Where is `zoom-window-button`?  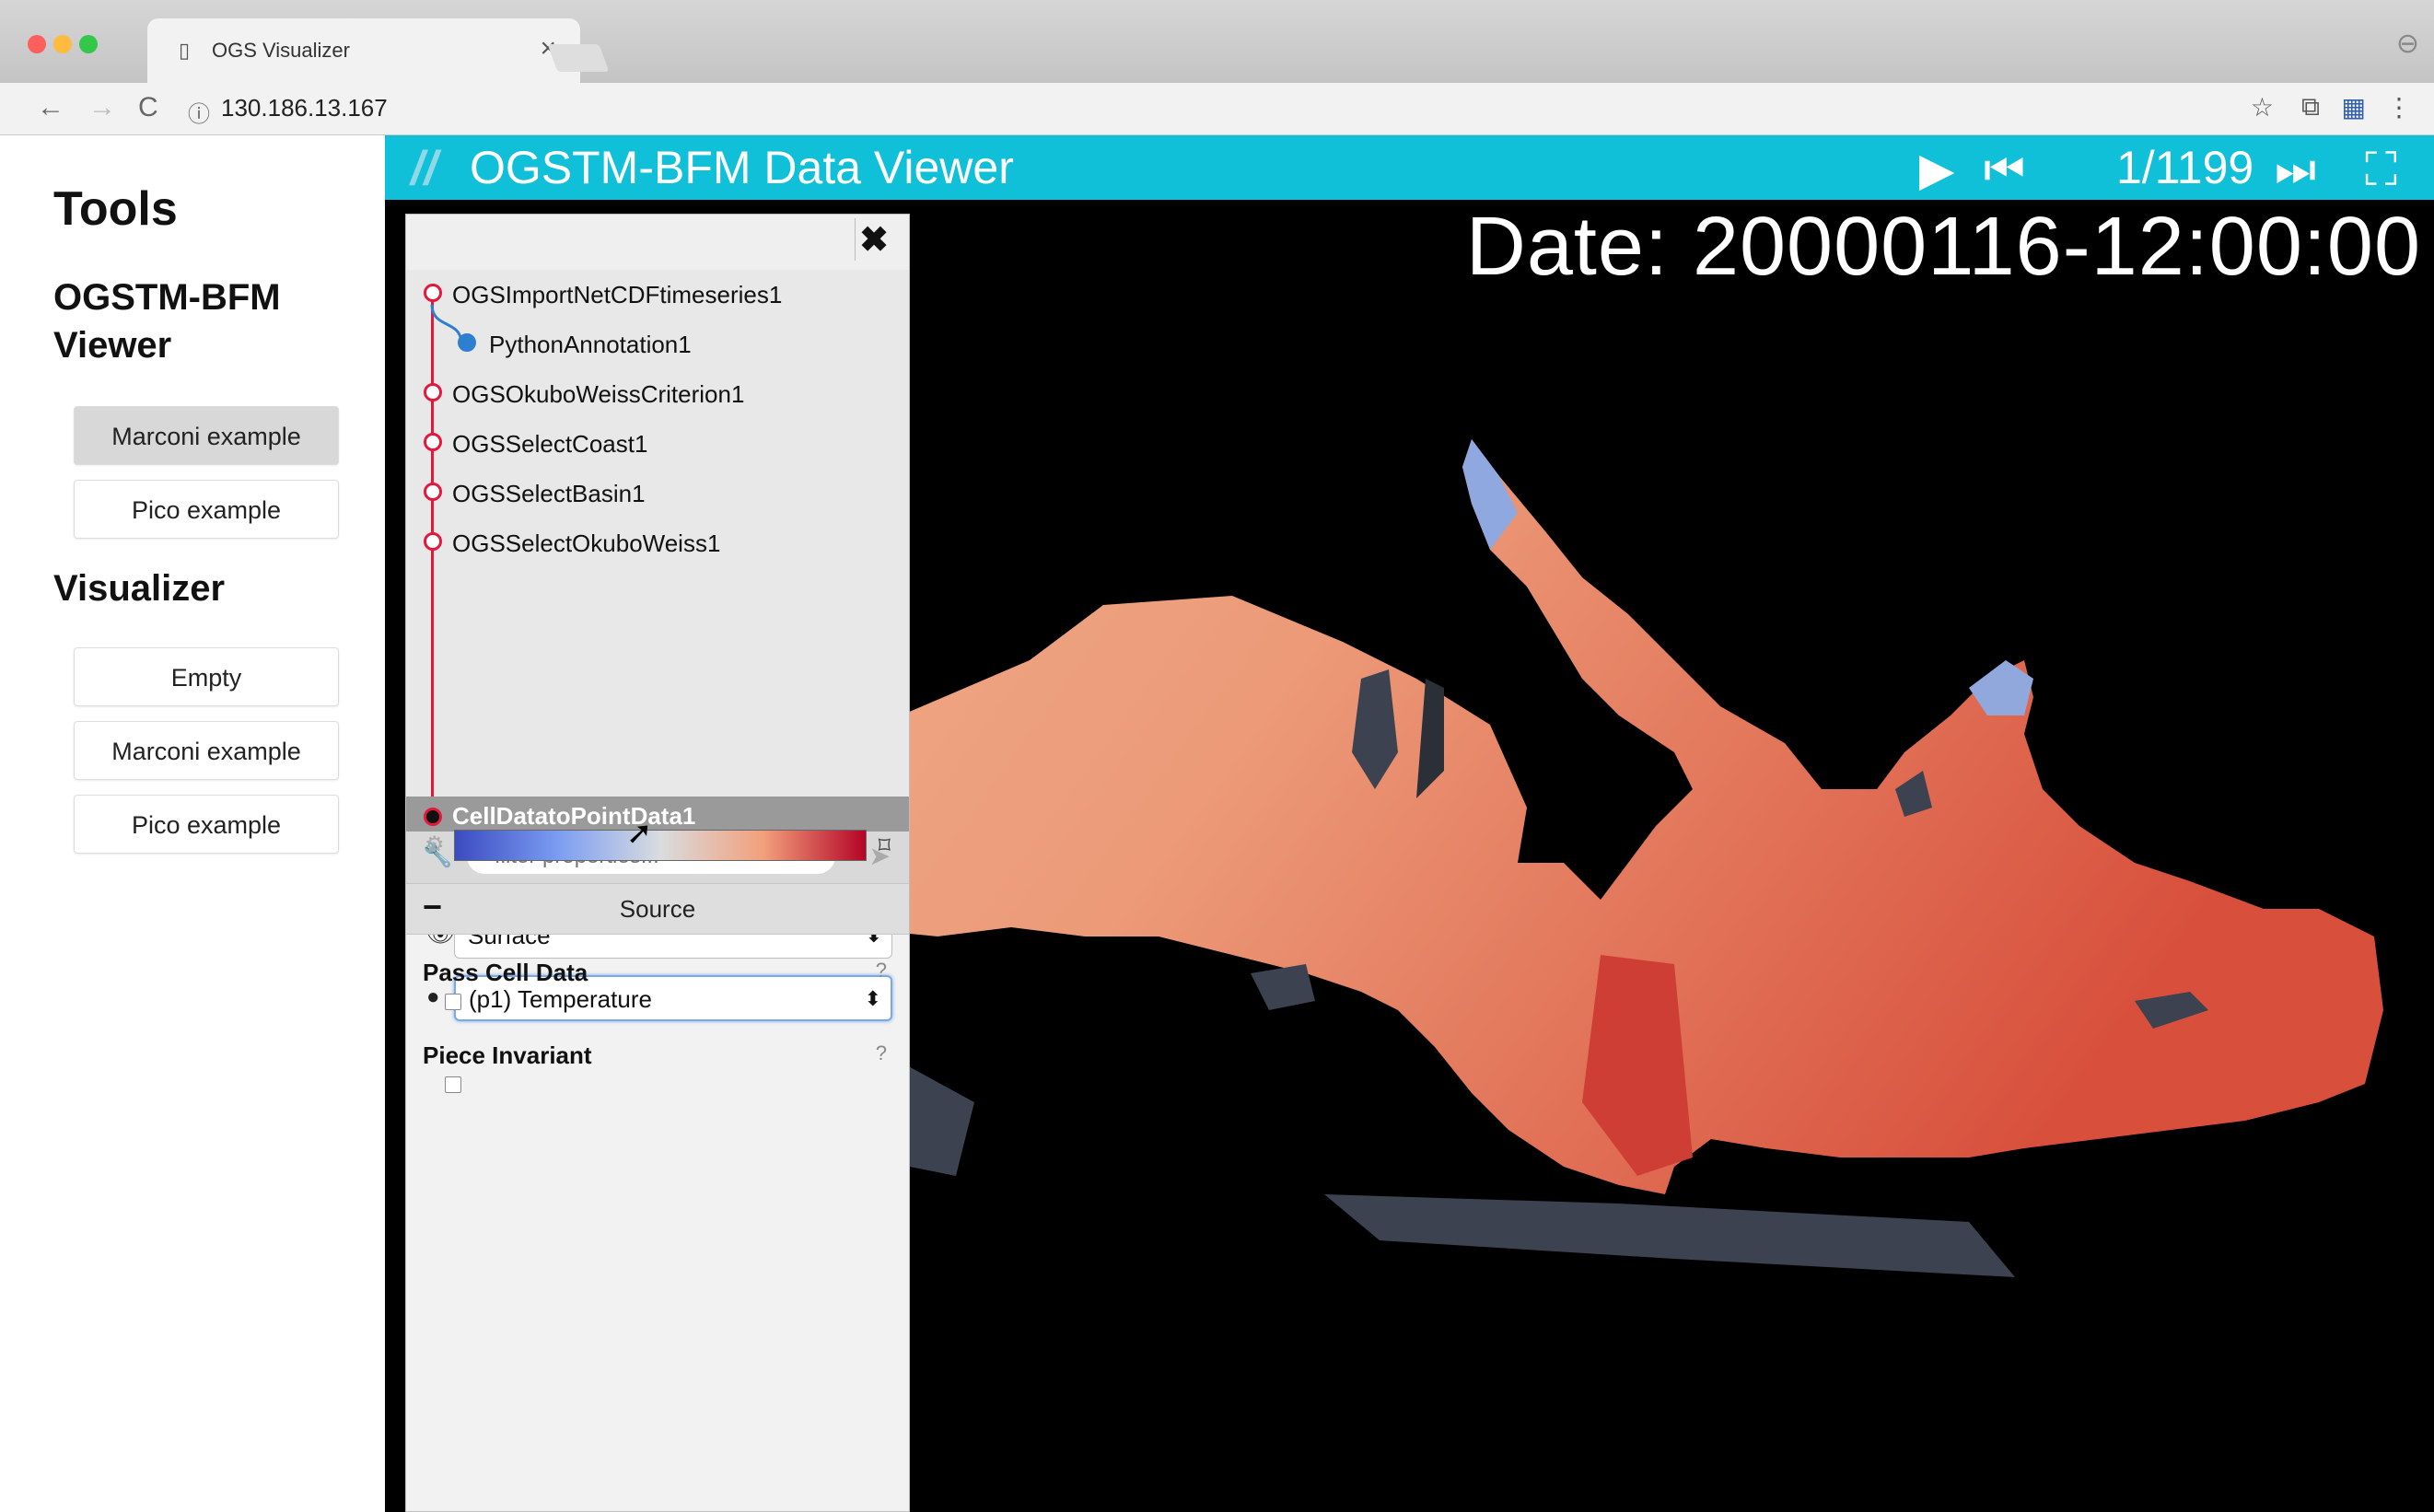
zoom-window-button is located at coordinates (88, 44).